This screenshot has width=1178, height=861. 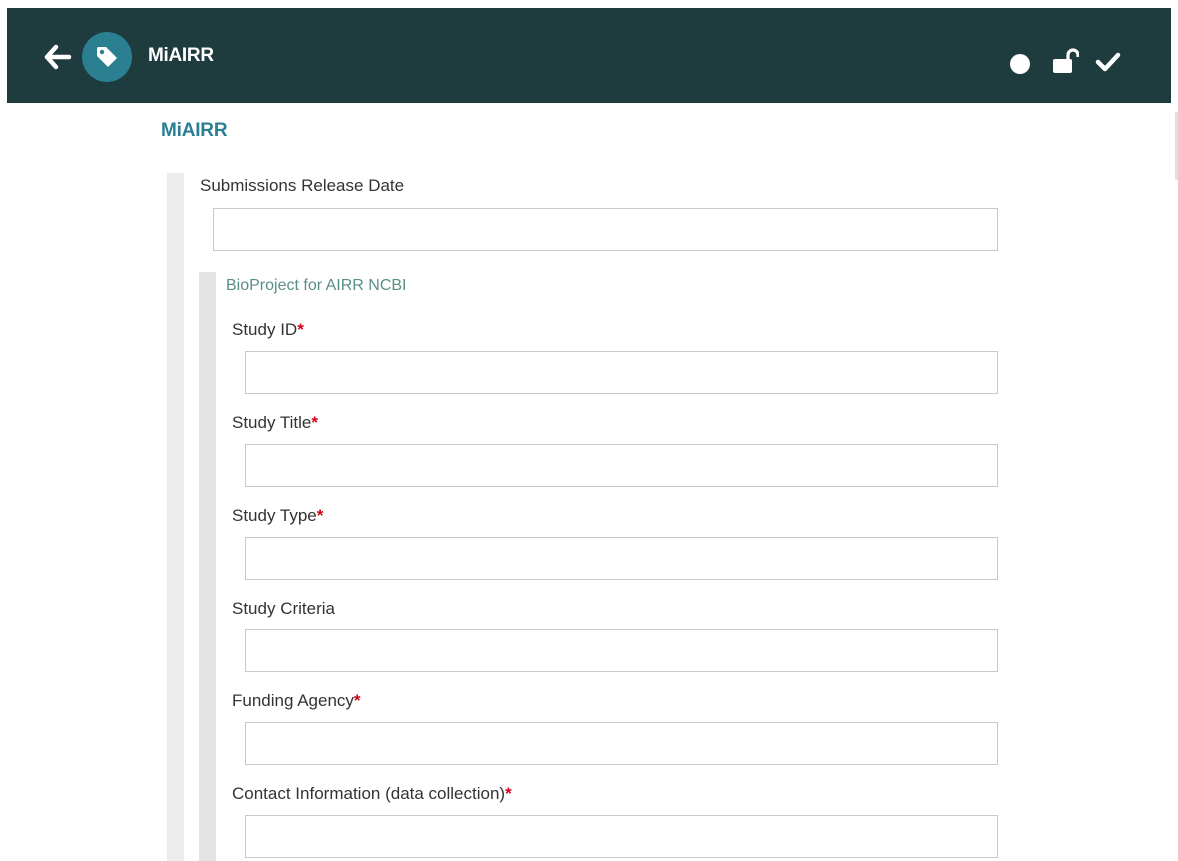 I want to click on study-id-label: Study ID*, so click(x=268, y=330).